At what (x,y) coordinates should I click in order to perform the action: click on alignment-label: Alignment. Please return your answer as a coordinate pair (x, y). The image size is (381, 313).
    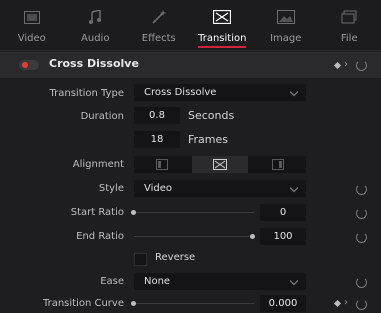
    Looking at the image, I should click on (98, 164).